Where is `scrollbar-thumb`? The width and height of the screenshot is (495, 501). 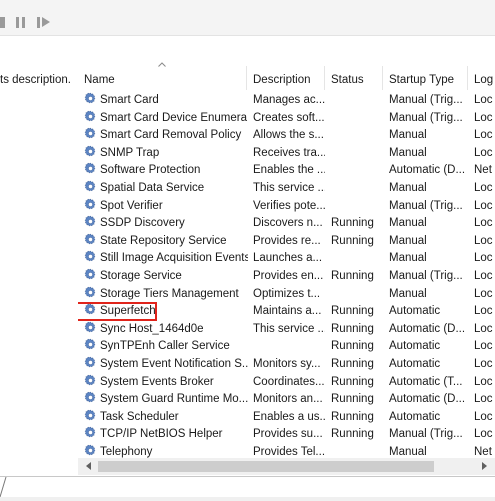 scrollbar-thumb is located at coordinates (266, 466).